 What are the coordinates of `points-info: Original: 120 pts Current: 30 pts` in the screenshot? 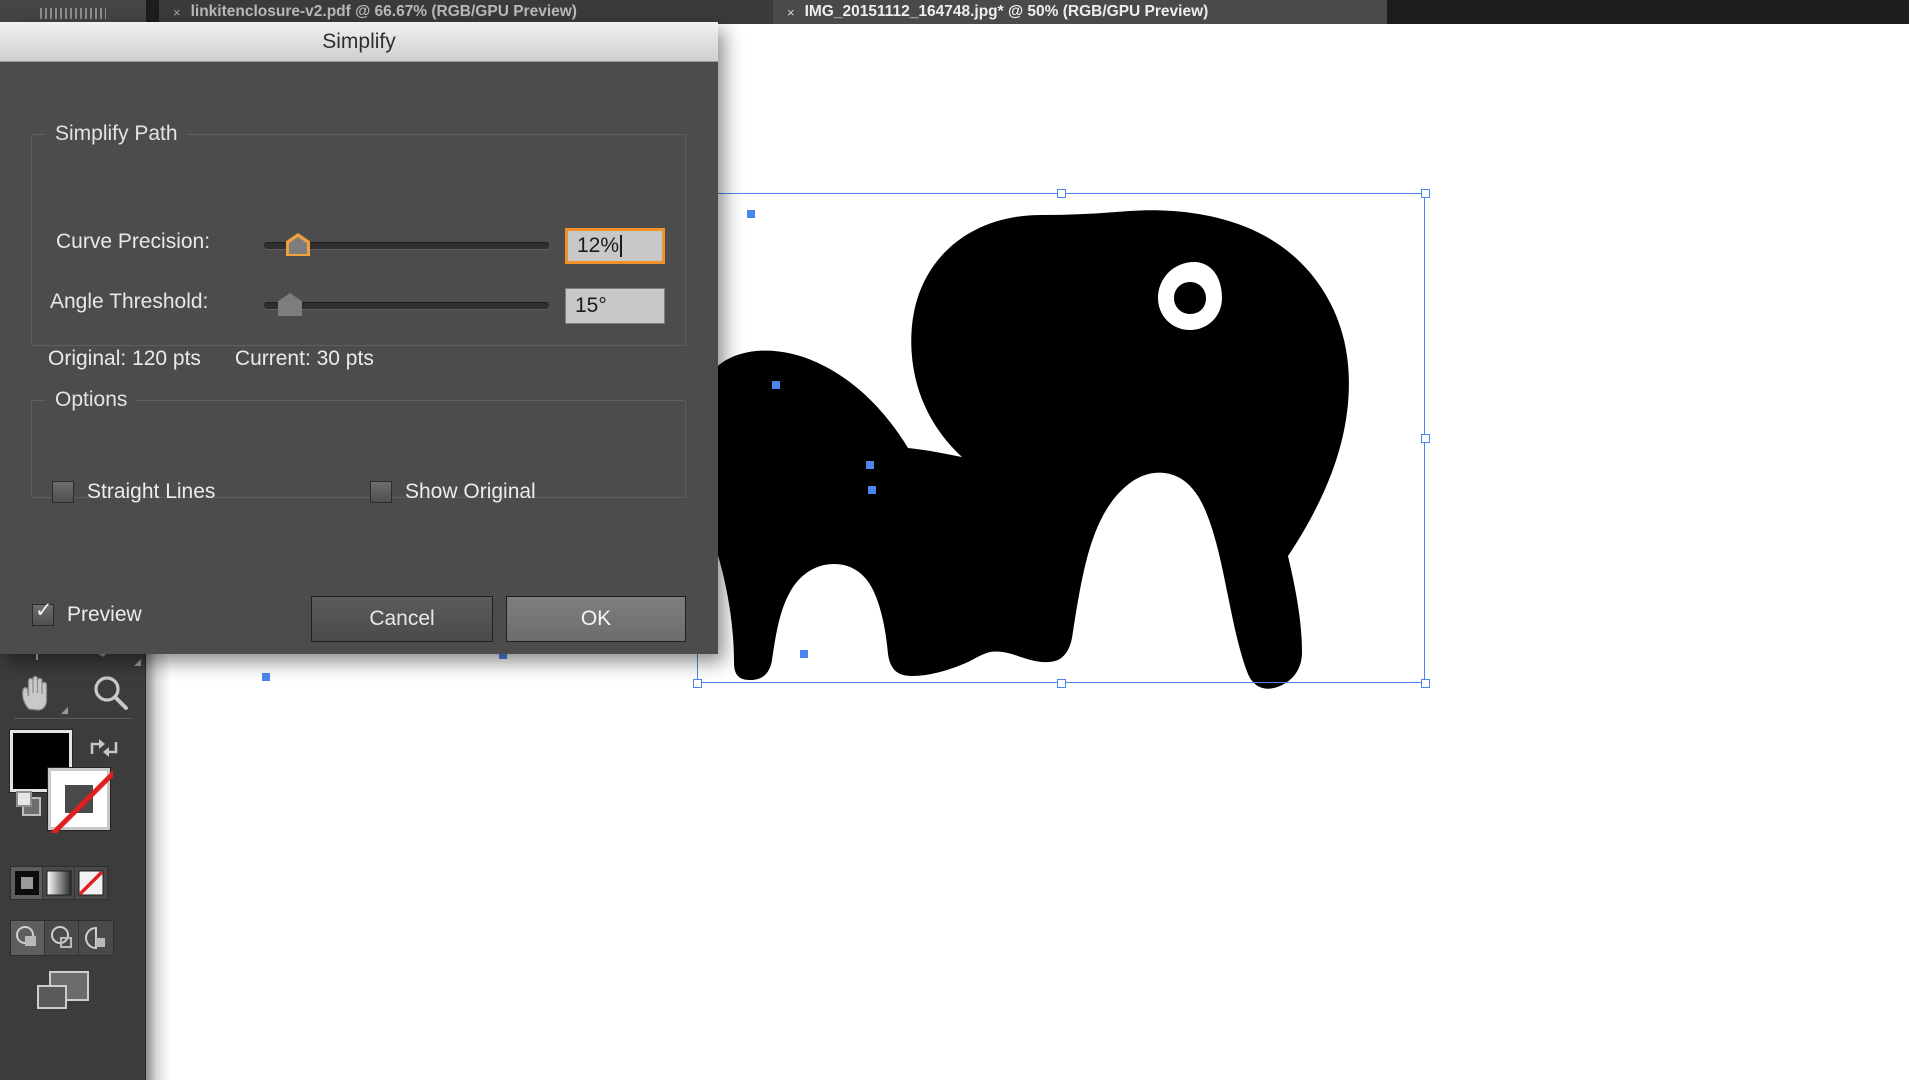 It's located at (211, 359).